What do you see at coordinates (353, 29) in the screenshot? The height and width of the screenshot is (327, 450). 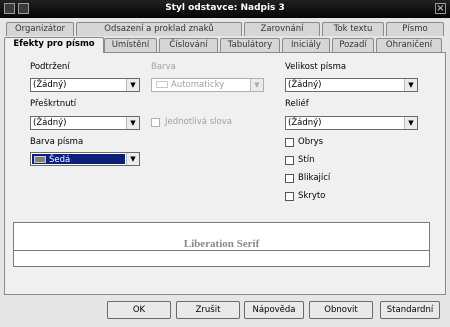 I see `tab-tok-textu: Tok textu` at bounding box center [353, 29].